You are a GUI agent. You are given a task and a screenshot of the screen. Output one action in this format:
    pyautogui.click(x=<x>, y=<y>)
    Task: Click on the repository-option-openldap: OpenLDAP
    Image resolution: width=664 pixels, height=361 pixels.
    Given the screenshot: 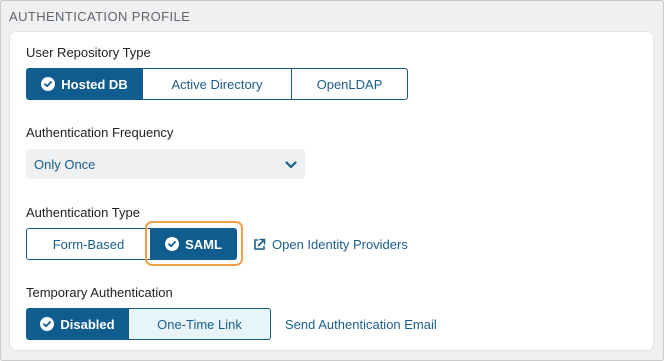 What is the action you would take?
    pyautogui.click(x=350, y=84)
    